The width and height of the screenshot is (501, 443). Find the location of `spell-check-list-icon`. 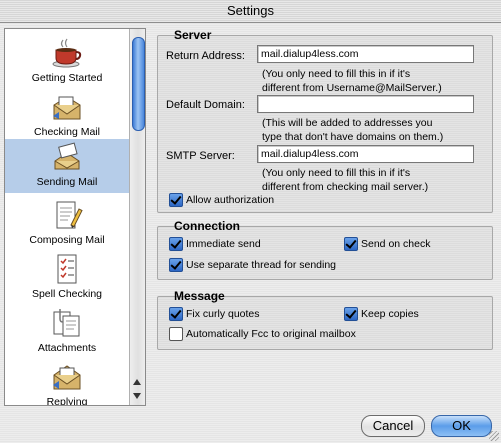

spell-check-list-icon is located at coordinates (67, 269).